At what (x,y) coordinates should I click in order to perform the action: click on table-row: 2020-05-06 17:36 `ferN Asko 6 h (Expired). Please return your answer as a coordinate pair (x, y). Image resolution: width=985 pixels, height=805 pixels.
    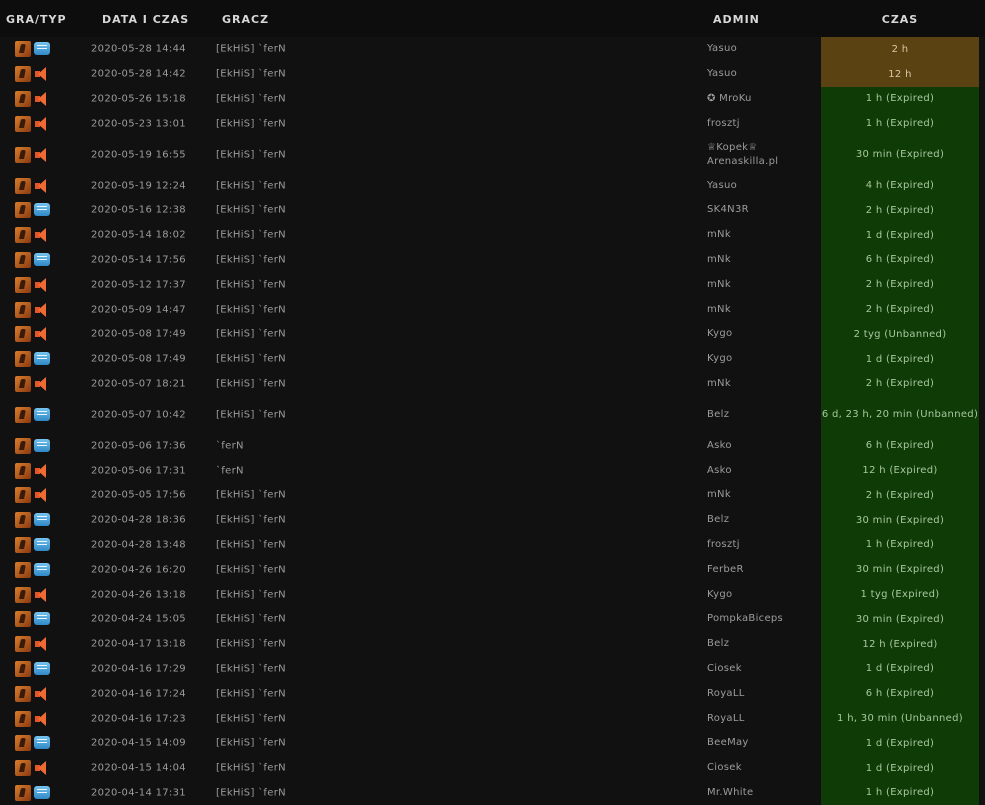
    Looking at the image, I should click on (492, 446).